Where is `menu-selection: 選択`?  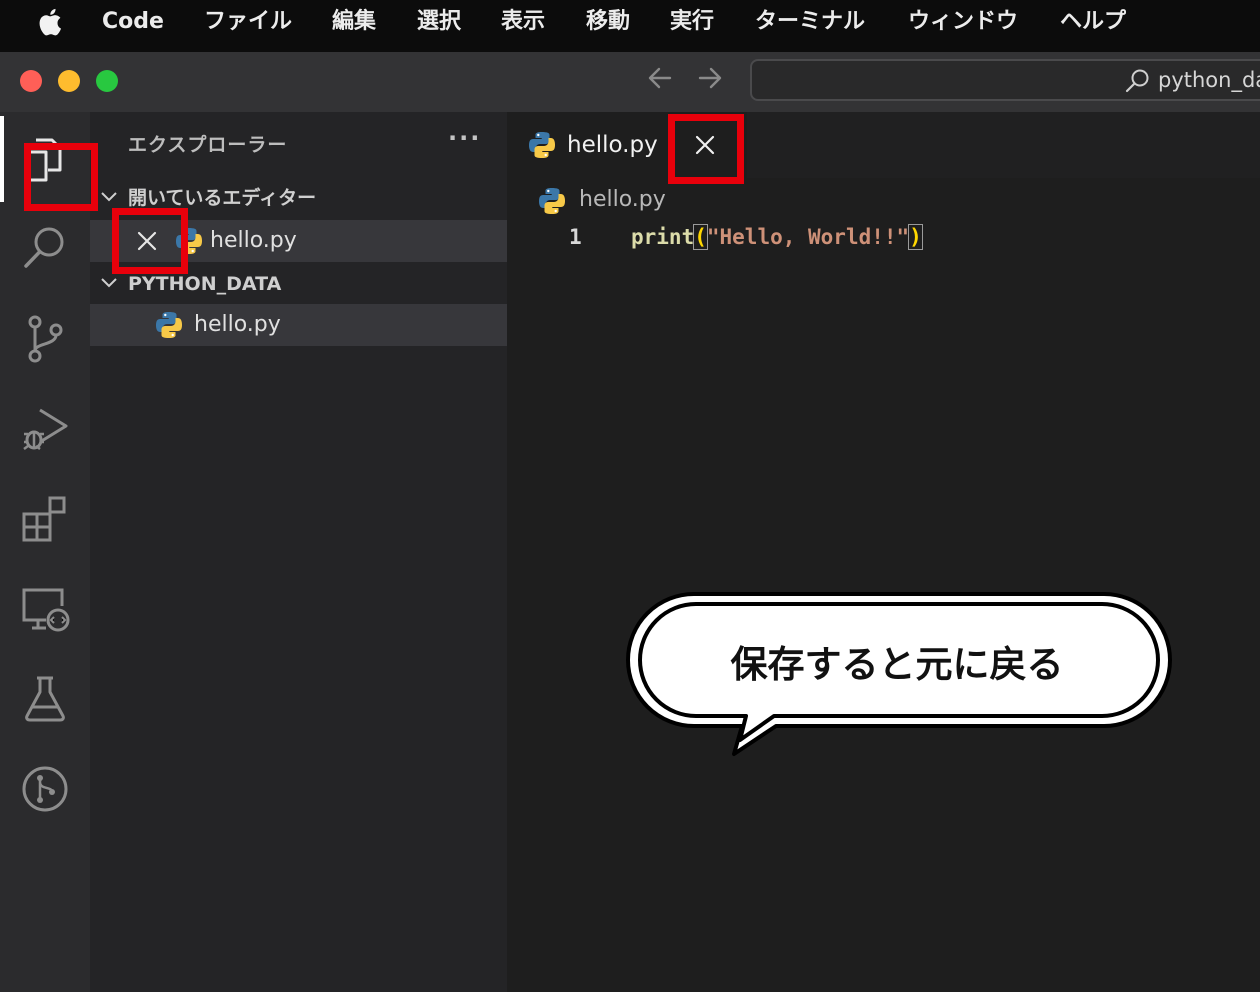 menu-selection: 選択 is located at coordinates (439, 22).